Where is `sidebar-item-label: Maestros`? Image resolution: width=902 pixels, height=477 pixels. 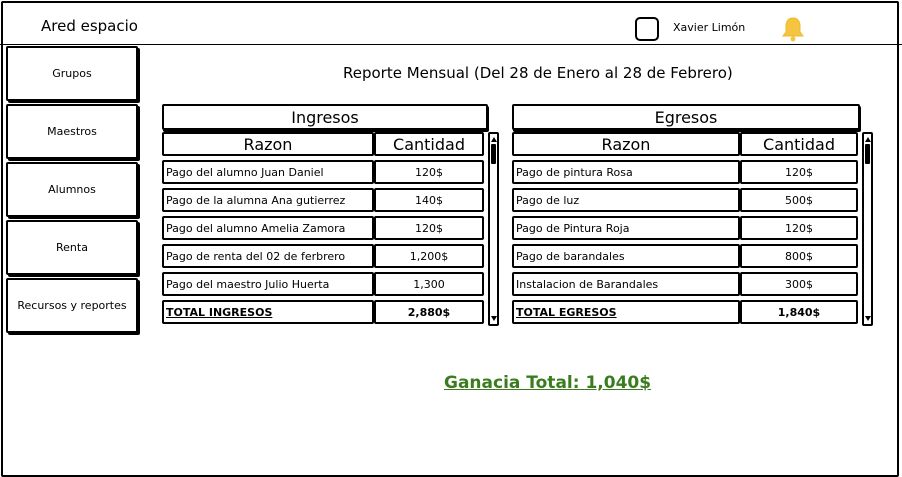 sidebar-item-label: Maestros is located at coordinates (72, 131).